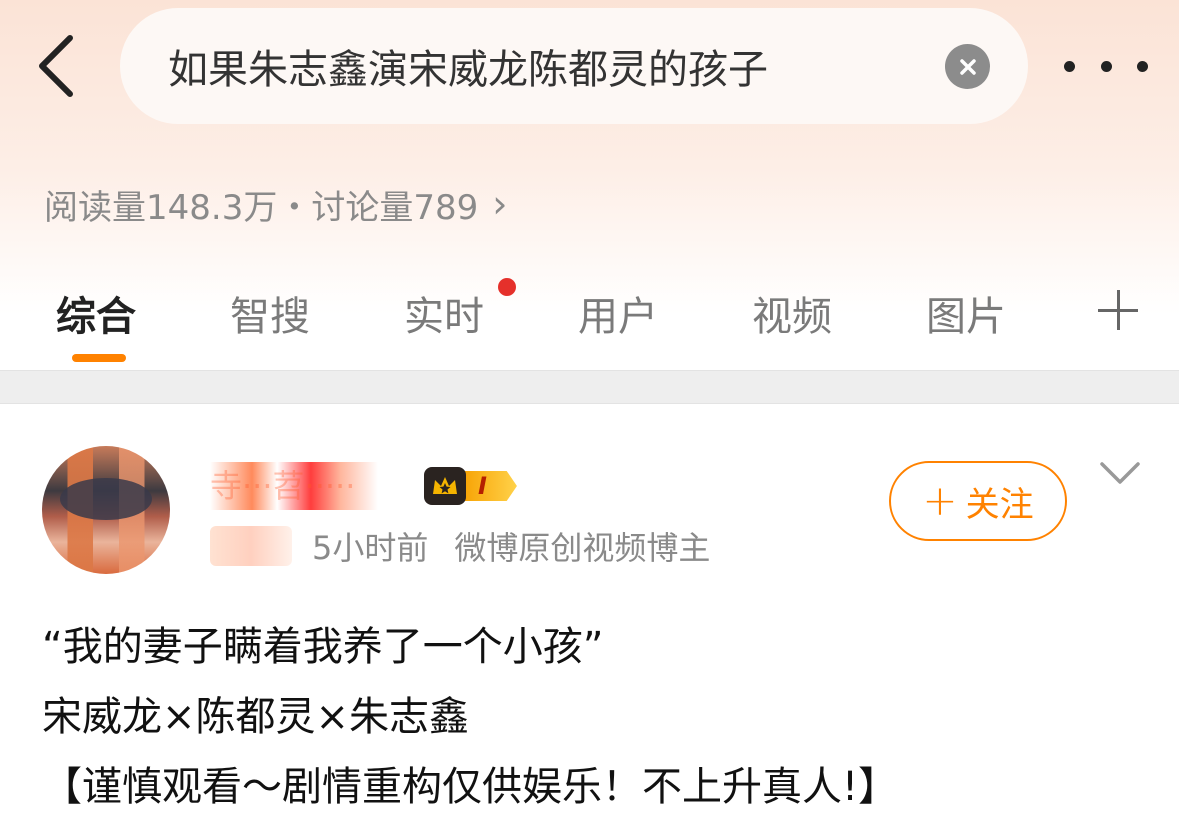 The image size is (1179, 822). What do you see at coordinates (940, 500) in the screenshot?
I see `follow-plus-icon: +` at bounding box center [940, 500].